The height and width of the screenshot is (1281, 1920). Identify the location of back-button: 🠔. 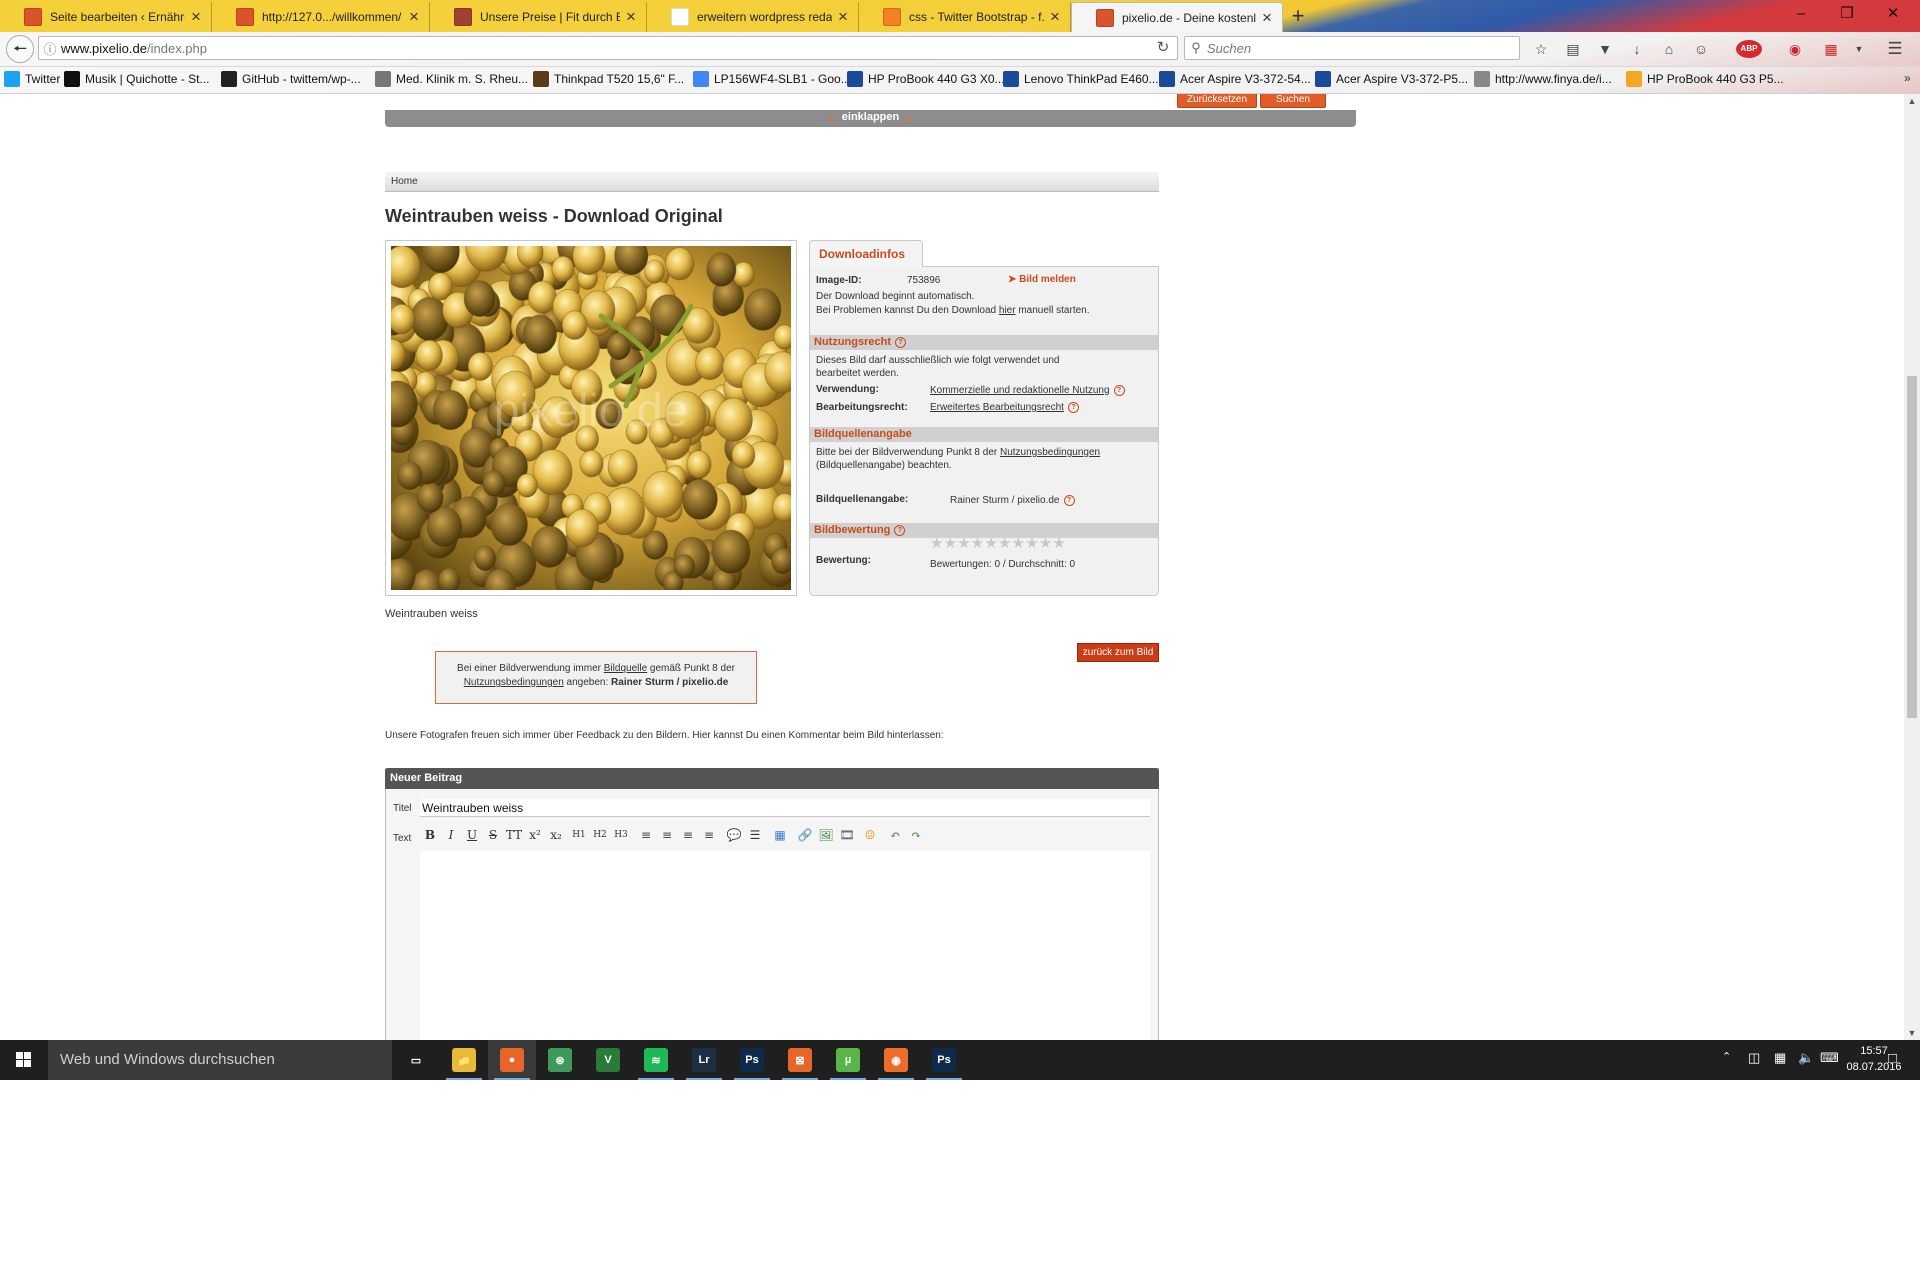
(20, 49).